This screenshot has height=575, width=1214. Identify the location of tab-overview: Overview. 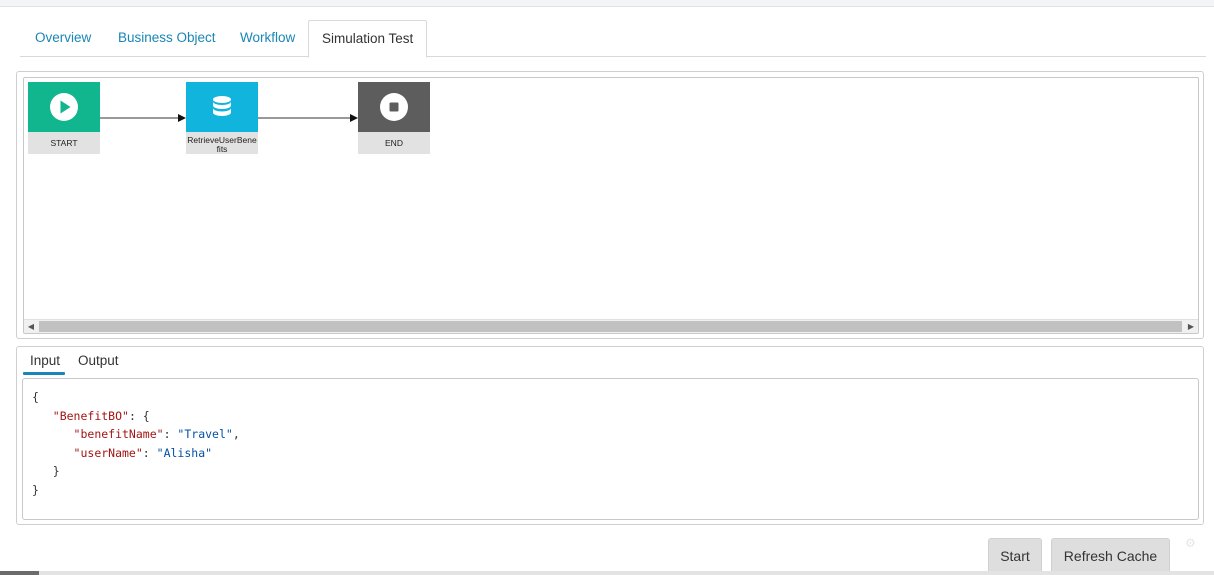
(63, 38).